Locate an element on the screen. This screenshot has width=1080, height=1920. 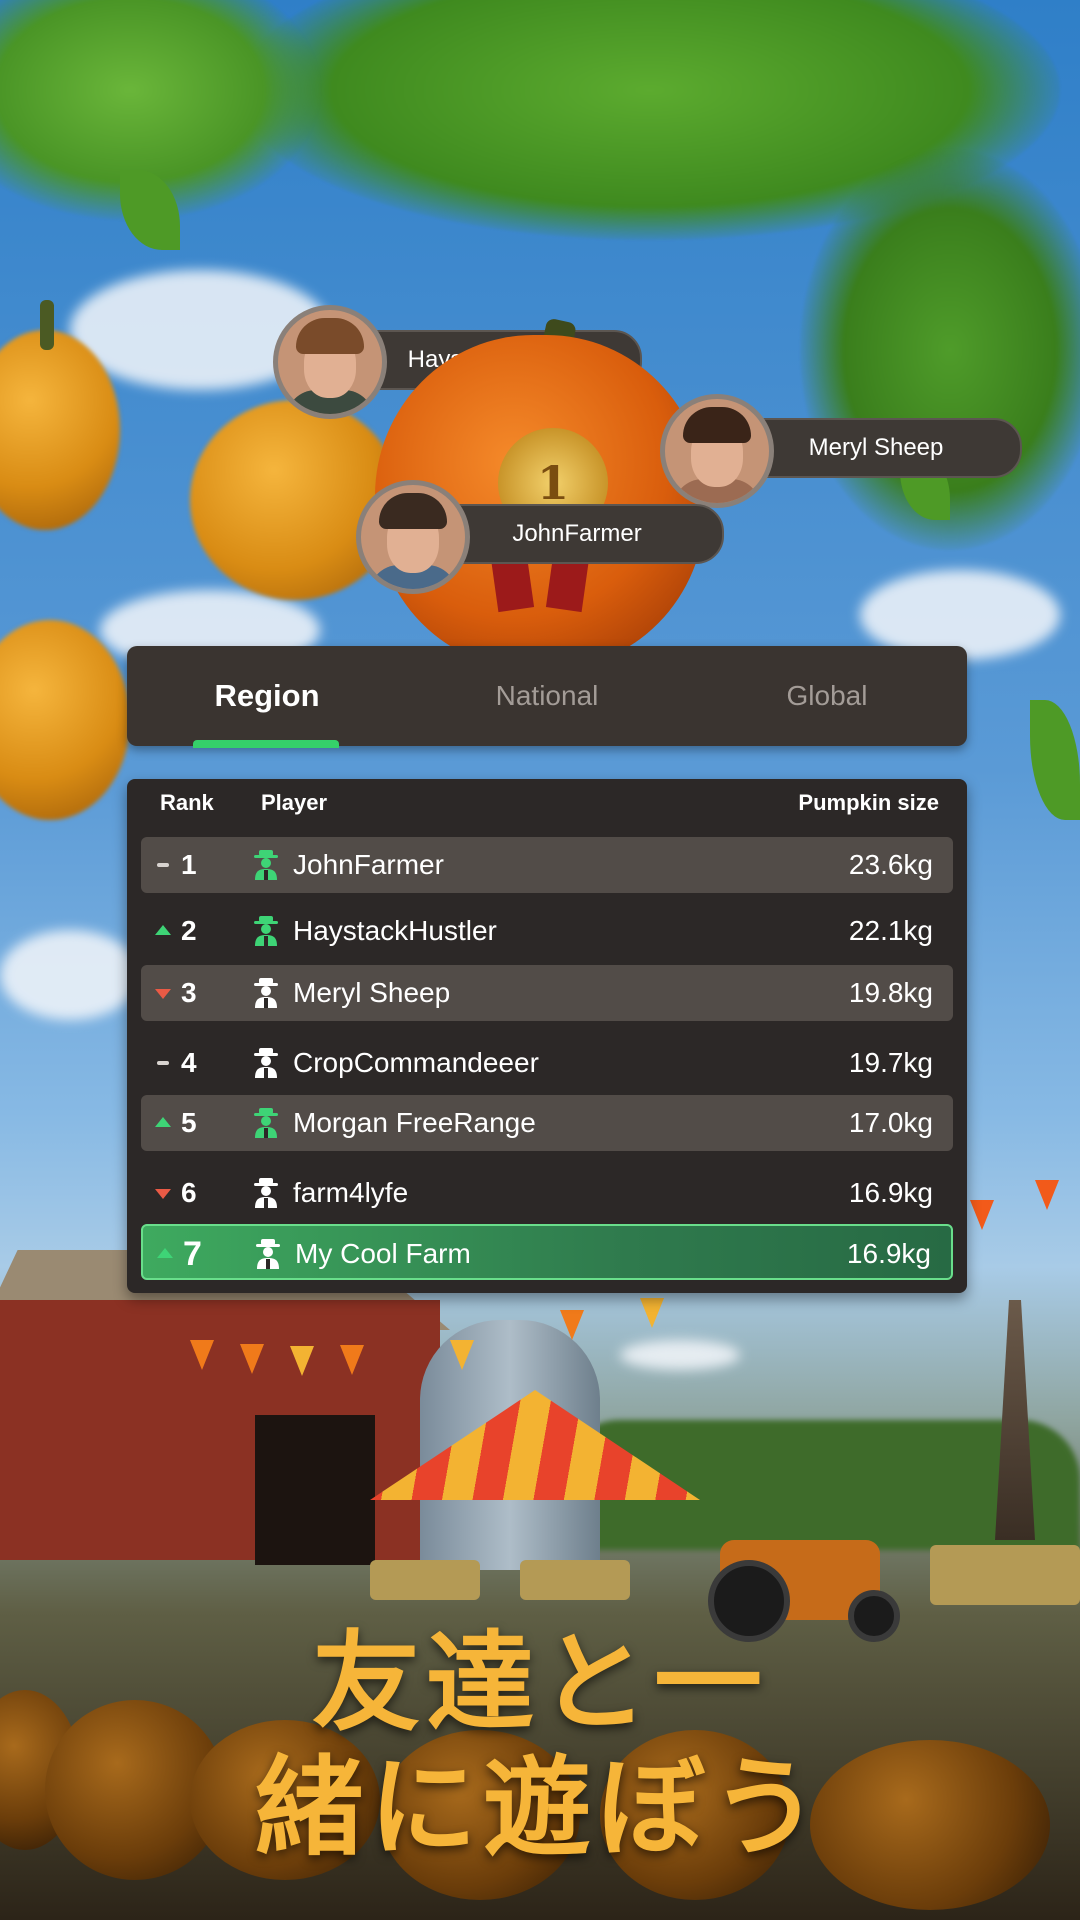
tab-national: National is located at coordinates (547, 696).